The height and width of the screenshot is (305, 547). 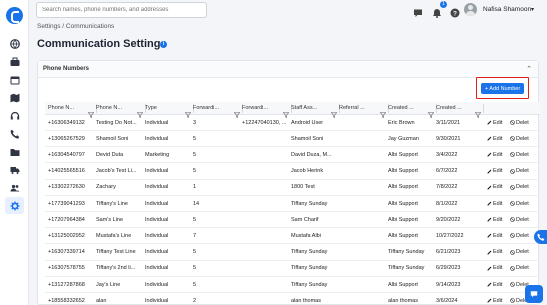 What do you see at coordinates (455, 11) in the screenshot?
I see `help-icon: ?` at bounding box center [455, 11].